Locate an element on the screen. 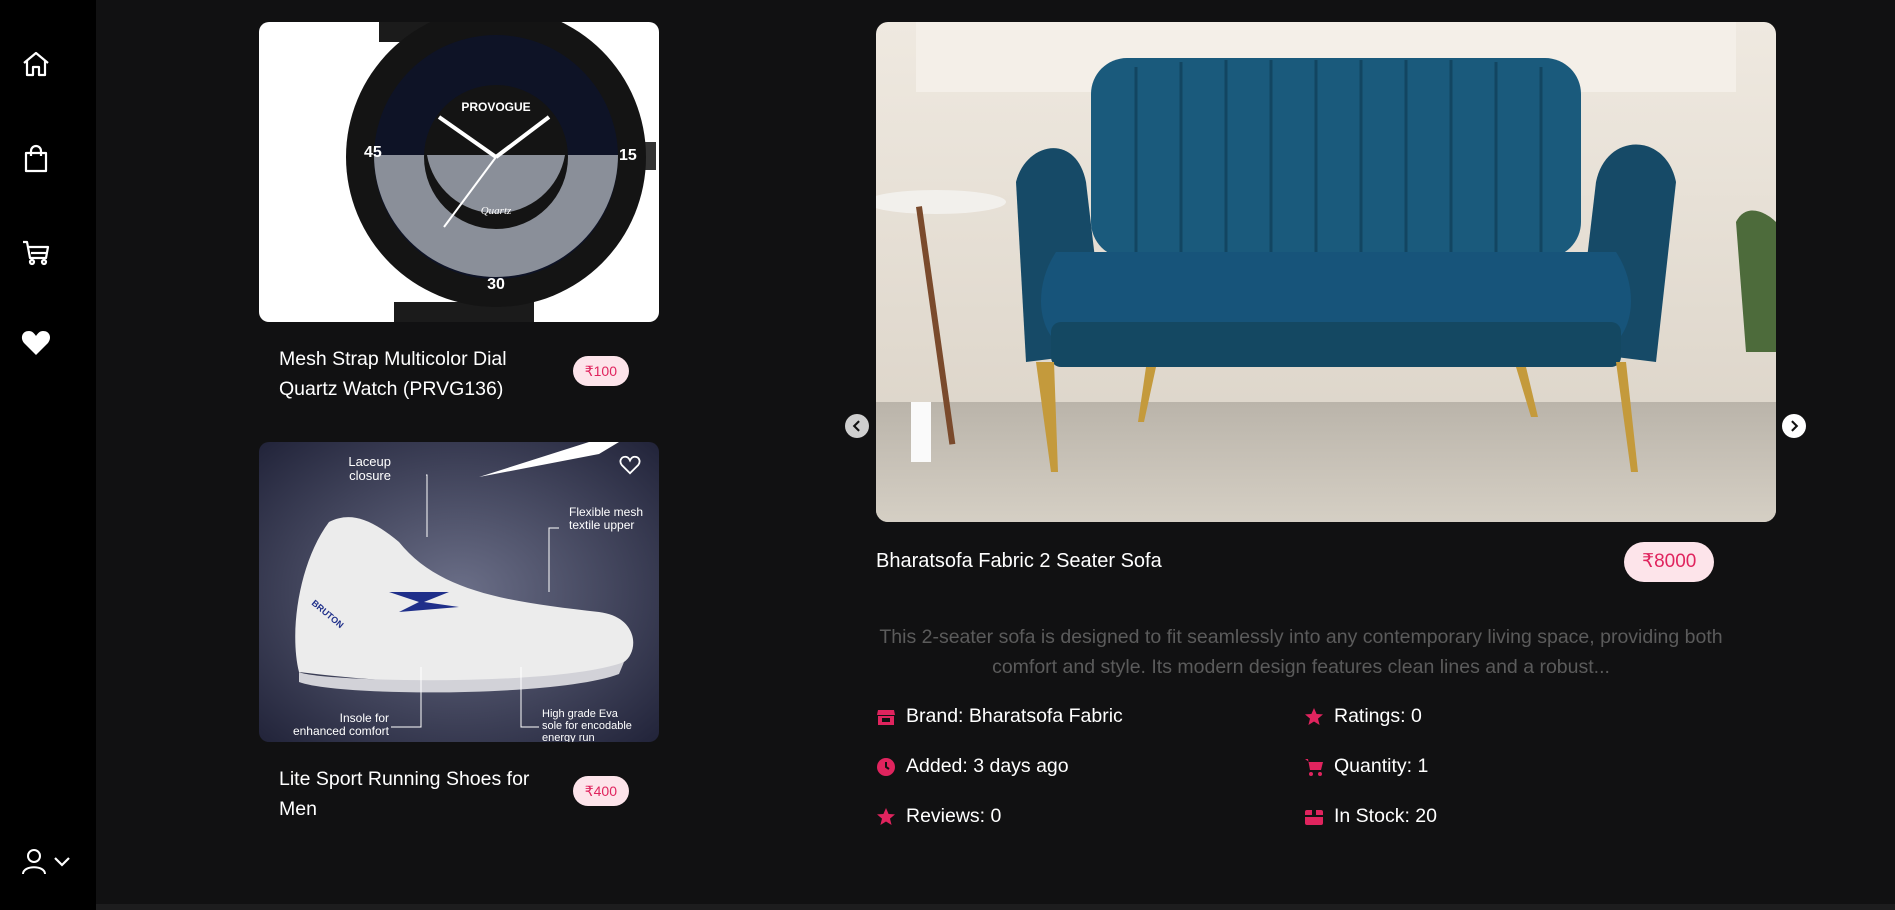 This screenshot has height=910, width=1895. watch-image: PROVOGUE Quartz 45 15 30 is located at coordinates (459, 172).